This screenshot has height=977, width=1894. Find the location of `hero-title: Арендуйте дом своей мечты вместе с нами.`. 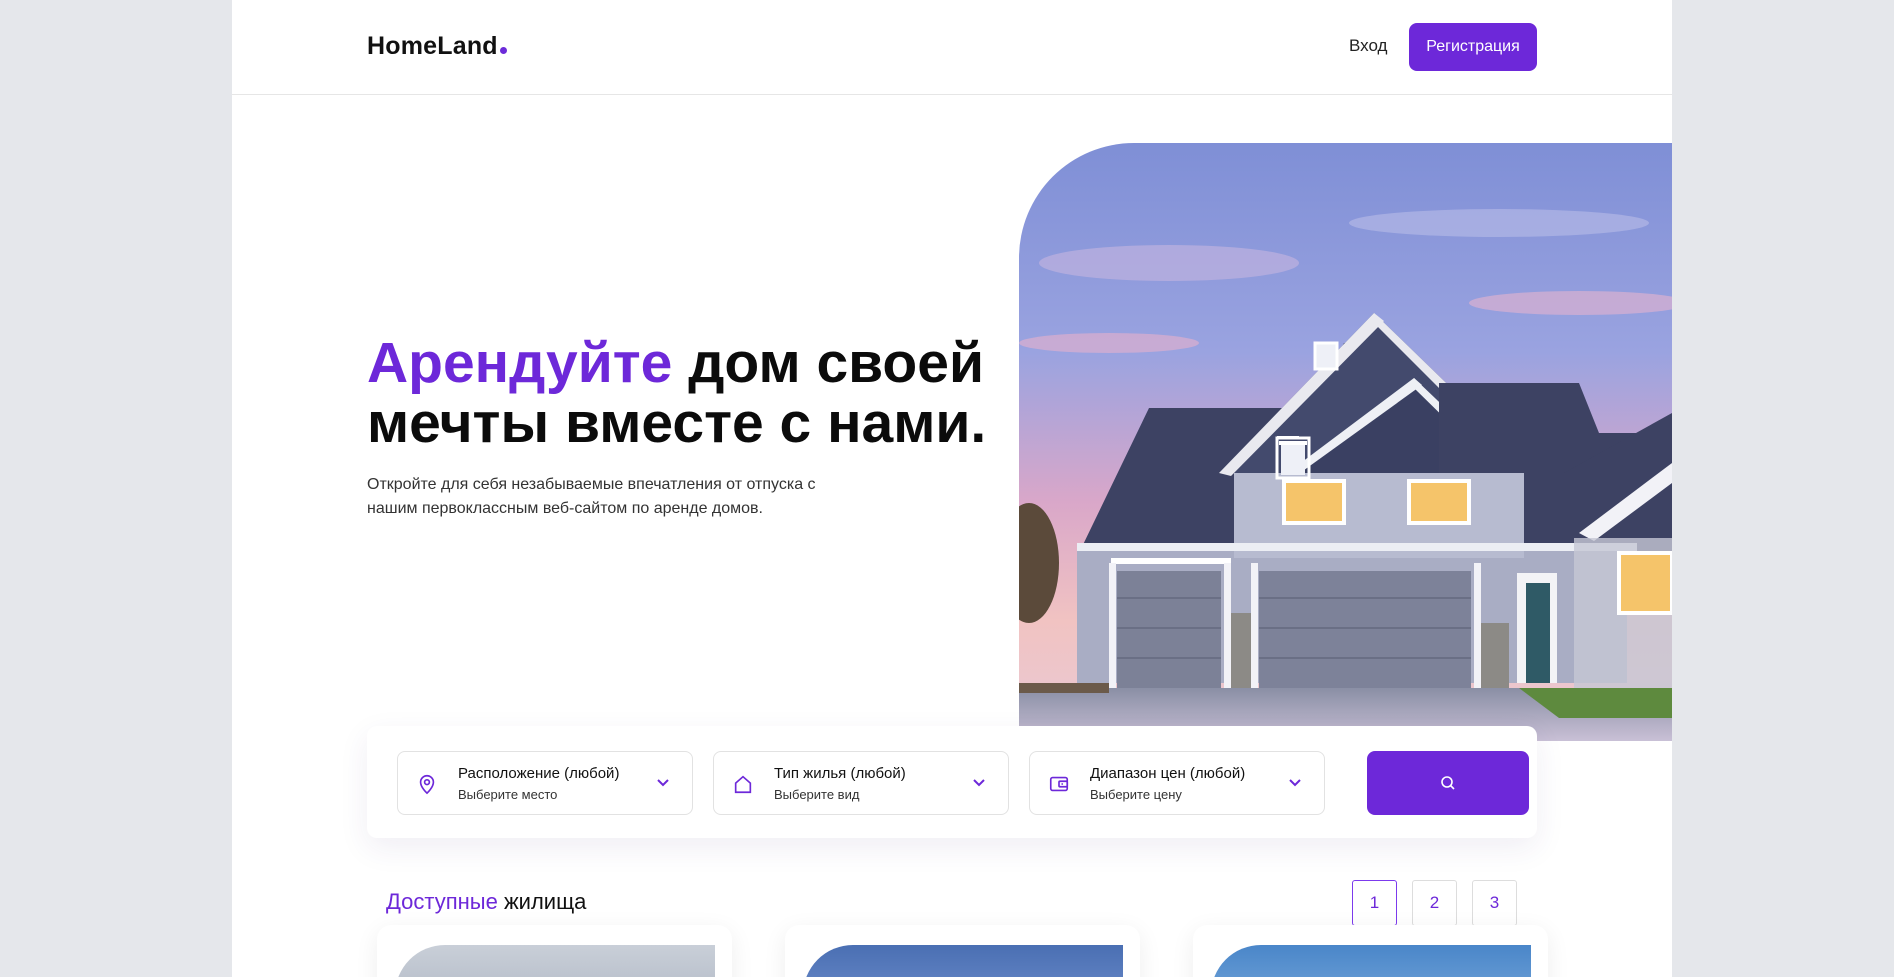

hero-title: Арендуйте дом своей мечты вместе с нами. is located at coordinates (707, 393).